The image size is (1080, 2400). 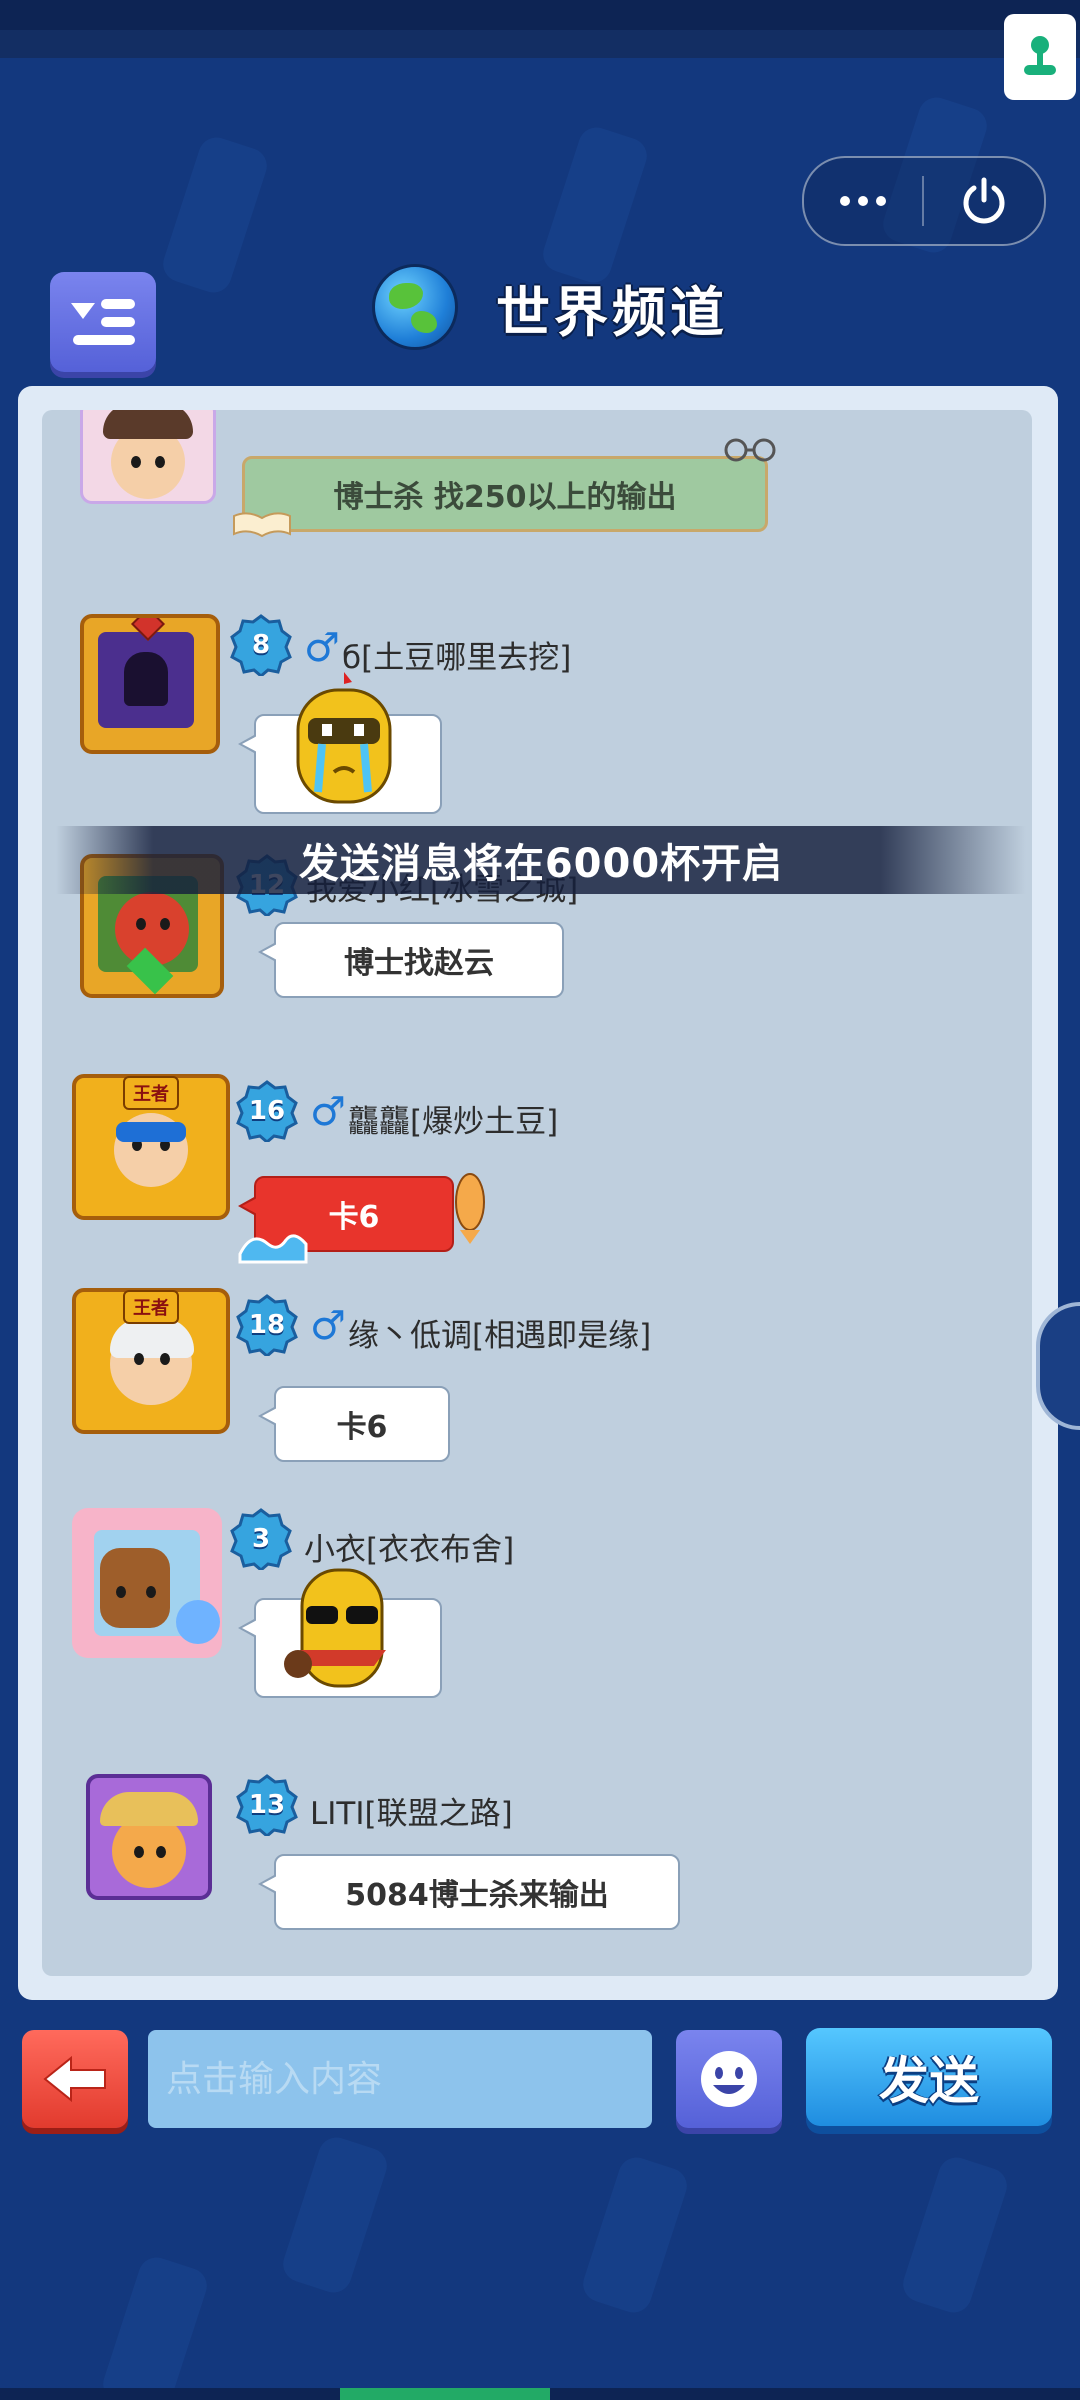 I want to click on joystick-icon, so click(x=1040, y=55).